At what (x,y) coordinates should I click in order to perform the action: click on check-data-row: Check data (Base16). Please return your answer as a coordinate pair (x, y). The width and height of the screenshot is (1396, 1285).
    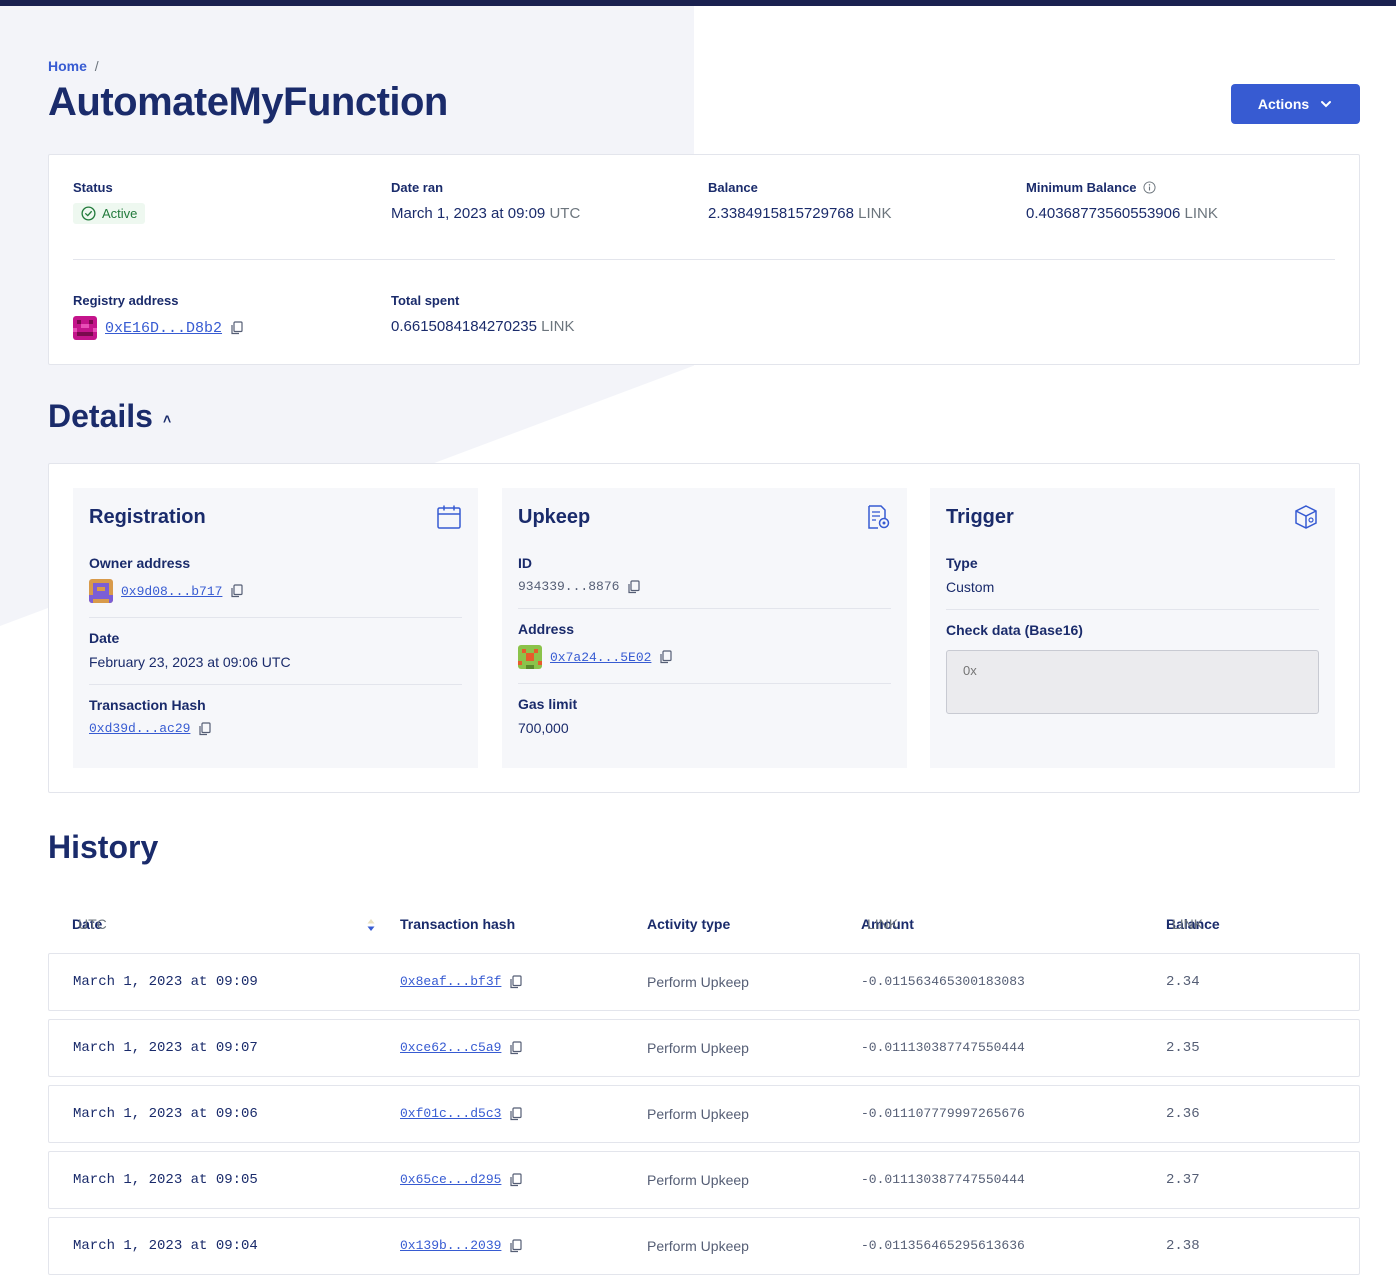
    Looking at the image, I should click on (1132, 669).